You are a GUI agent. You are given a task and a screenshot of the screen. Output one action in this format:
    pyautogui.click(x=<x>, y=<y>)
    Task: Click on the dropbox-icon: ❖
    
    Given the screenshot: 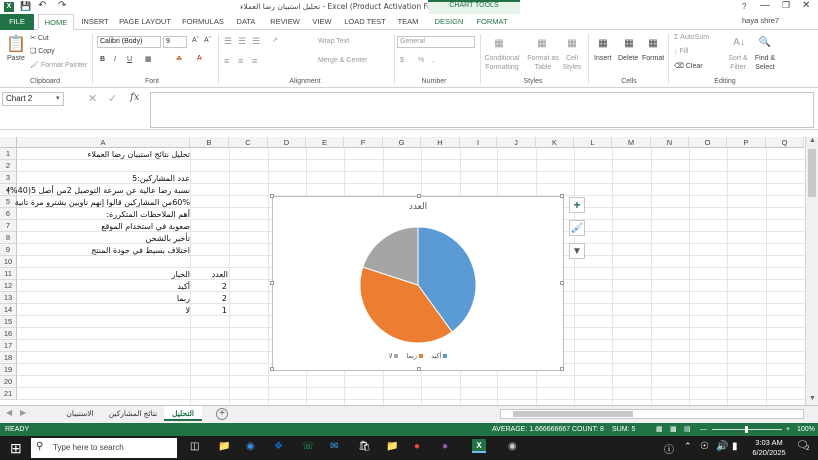 What is the action you would take?
    pyautogui.click(x=278, y=446)
    